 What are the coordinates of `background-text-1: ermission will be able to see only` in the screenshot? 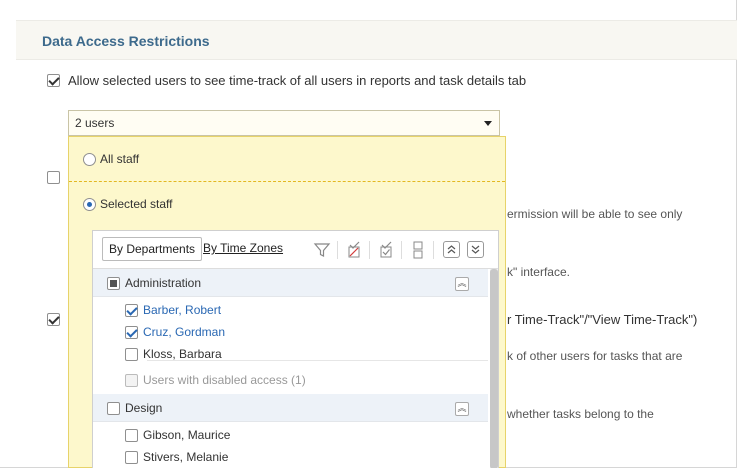 It's located at (595, 214).